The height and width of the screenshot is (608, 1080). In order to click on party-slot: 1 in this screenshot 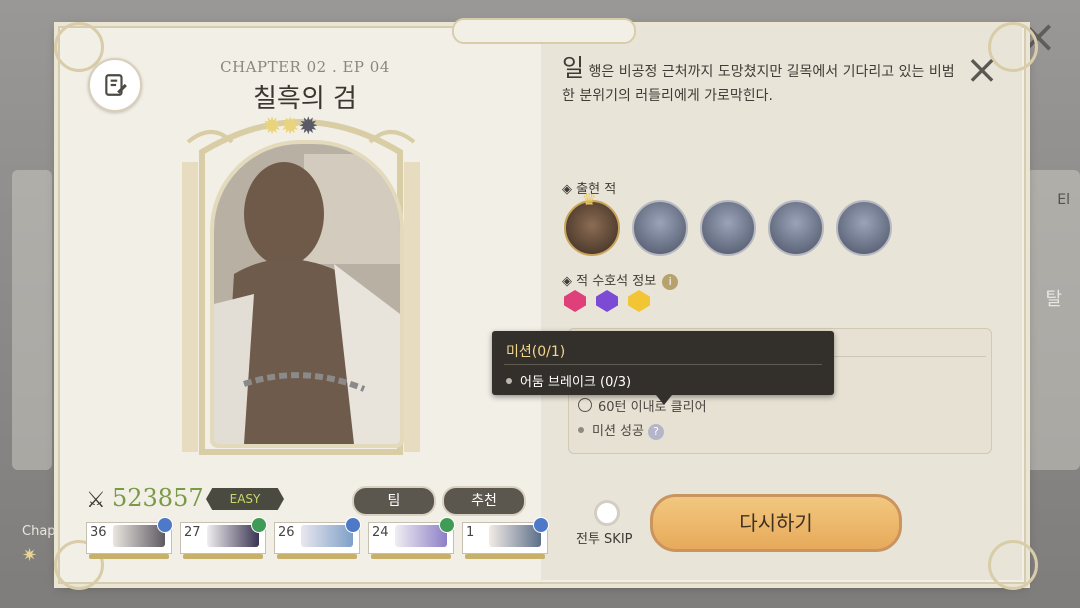, I will do `click(505, 538)`.